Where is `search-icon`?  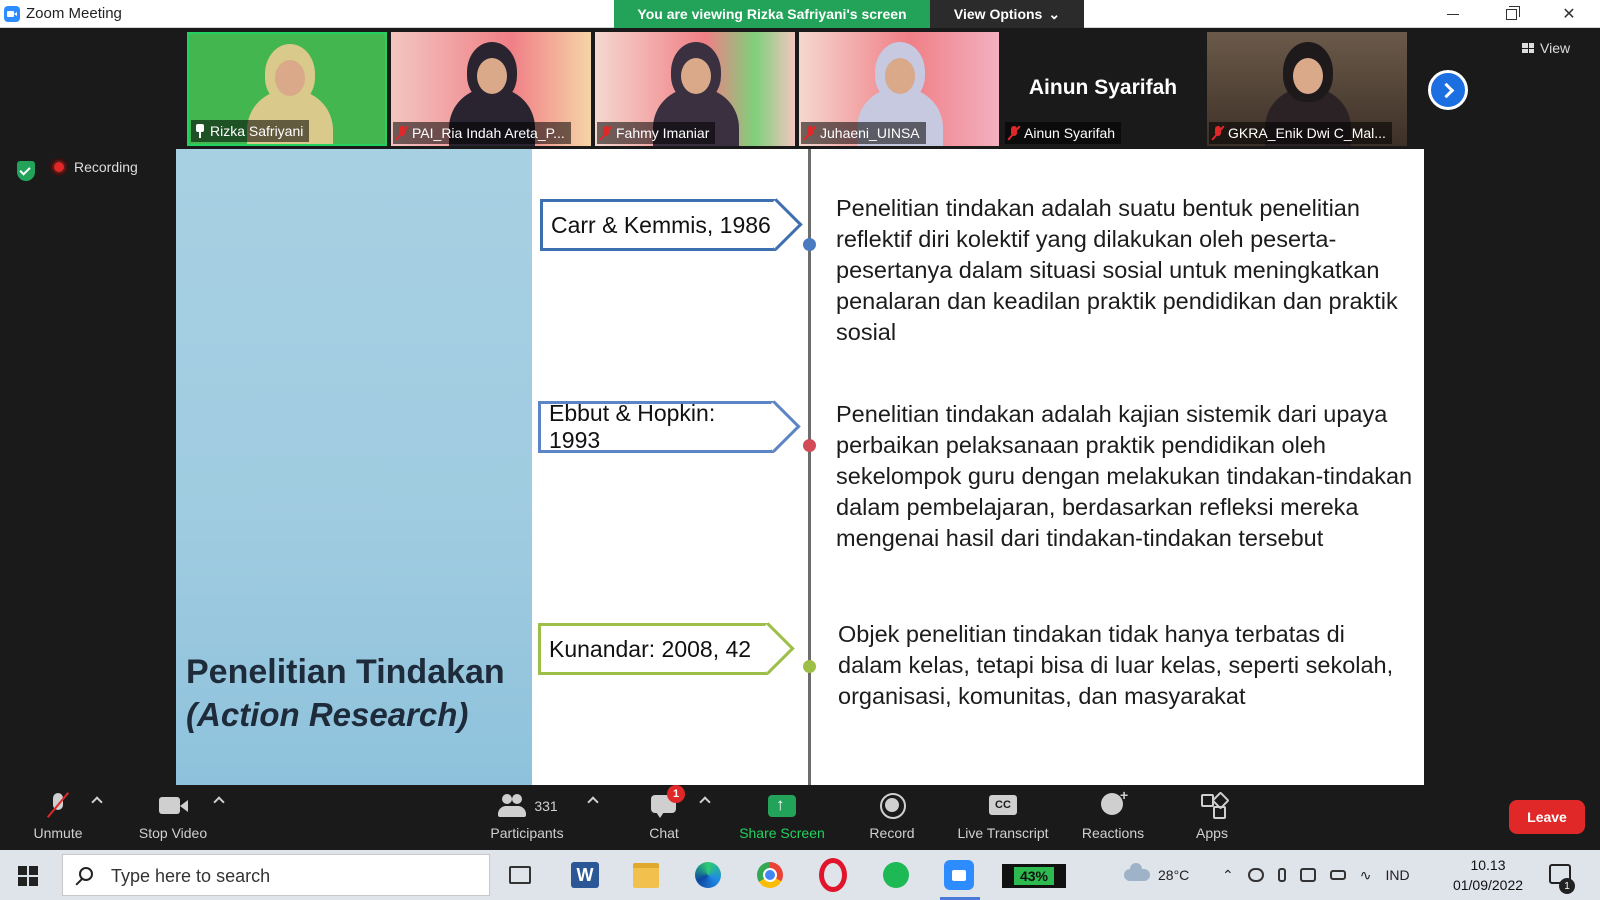
search-icon is located at coordinates (86, 874).